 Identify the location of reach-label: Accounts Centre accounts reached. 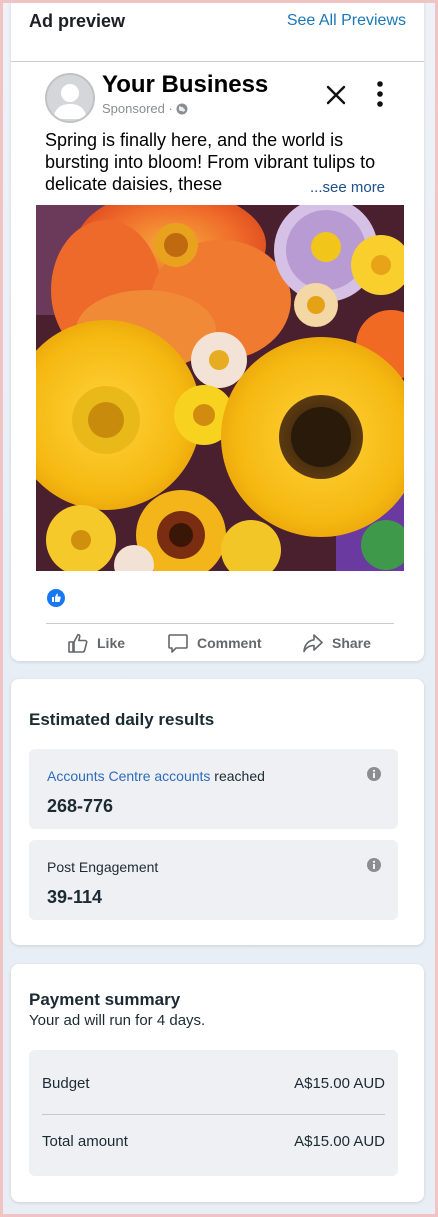
(156, 776).